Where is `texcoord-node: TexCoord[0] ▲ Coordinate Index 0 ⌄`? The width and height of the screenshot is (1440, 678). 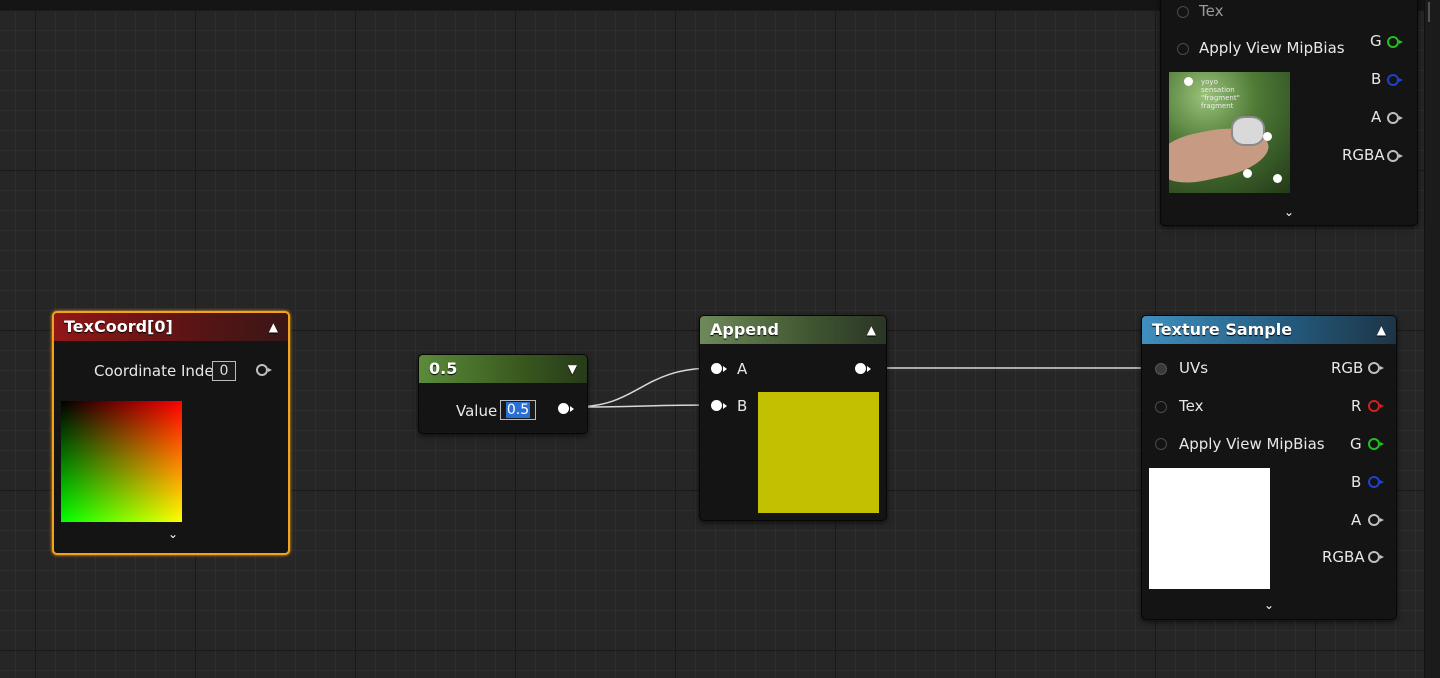 texcoord-node: TexCoord[0] ▲ Coordinate Index 0 ⌄ is located at coordinates (171, 433).